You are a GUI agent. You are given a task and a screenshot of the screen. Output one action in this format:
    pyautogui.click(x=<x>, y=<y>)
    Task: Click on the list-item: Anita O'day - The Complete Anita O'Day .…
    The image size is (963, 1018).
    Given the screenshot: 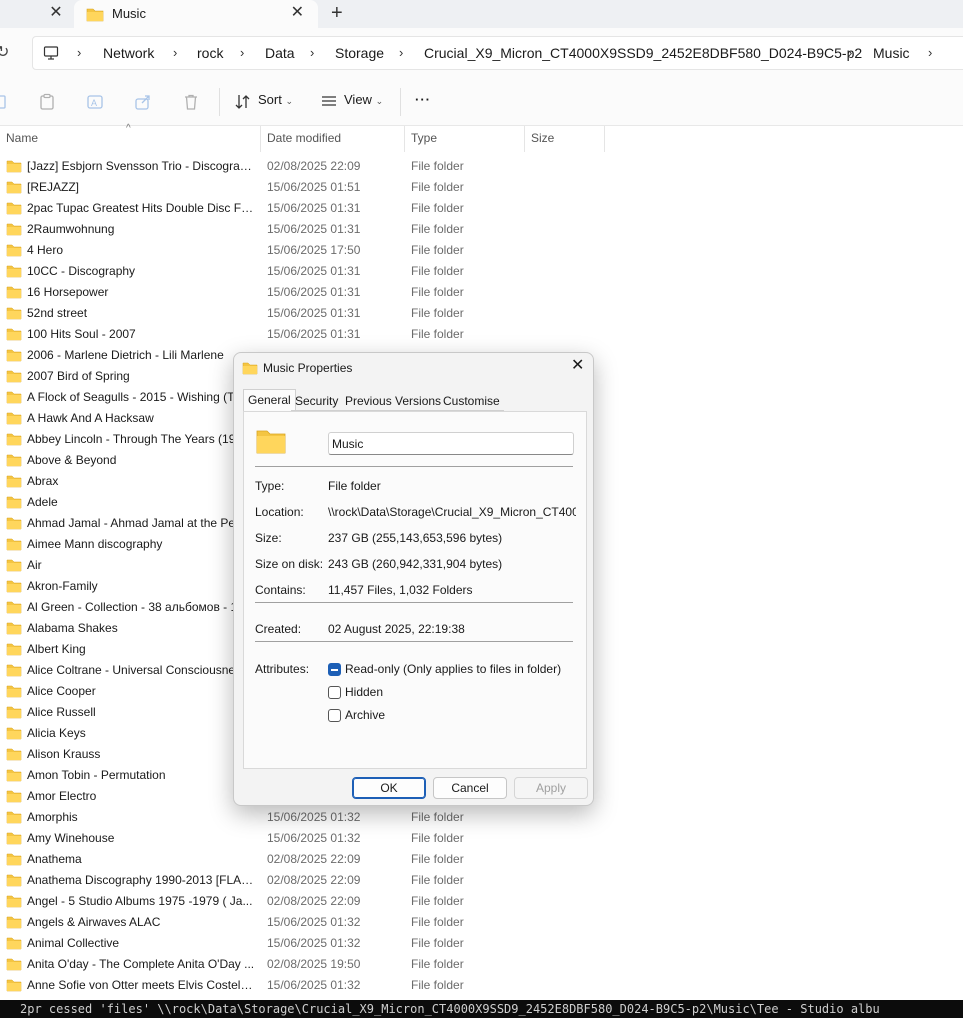 What is the action you would take?
    pyautogui.click(x=481, y=964)
    